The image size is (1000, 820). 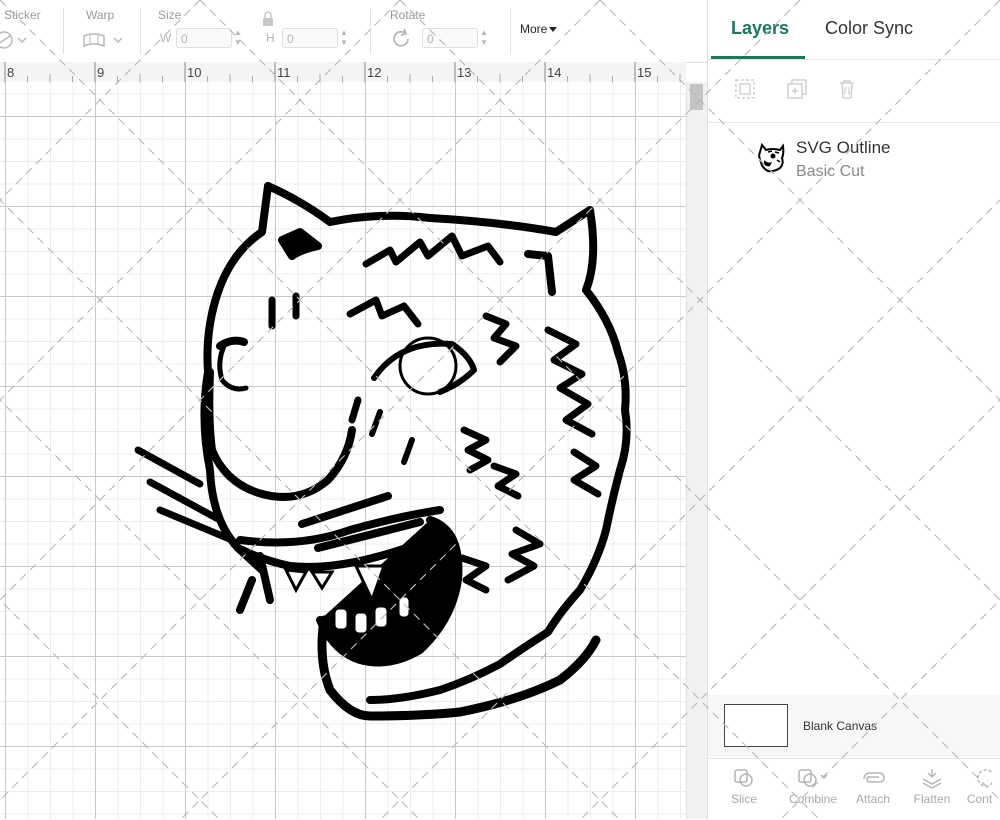 What do you see at coordinates (840, 726) in the screenshot?
I see `blank-canvas-label: Blank Canvas` at bounding box center [840, 726].